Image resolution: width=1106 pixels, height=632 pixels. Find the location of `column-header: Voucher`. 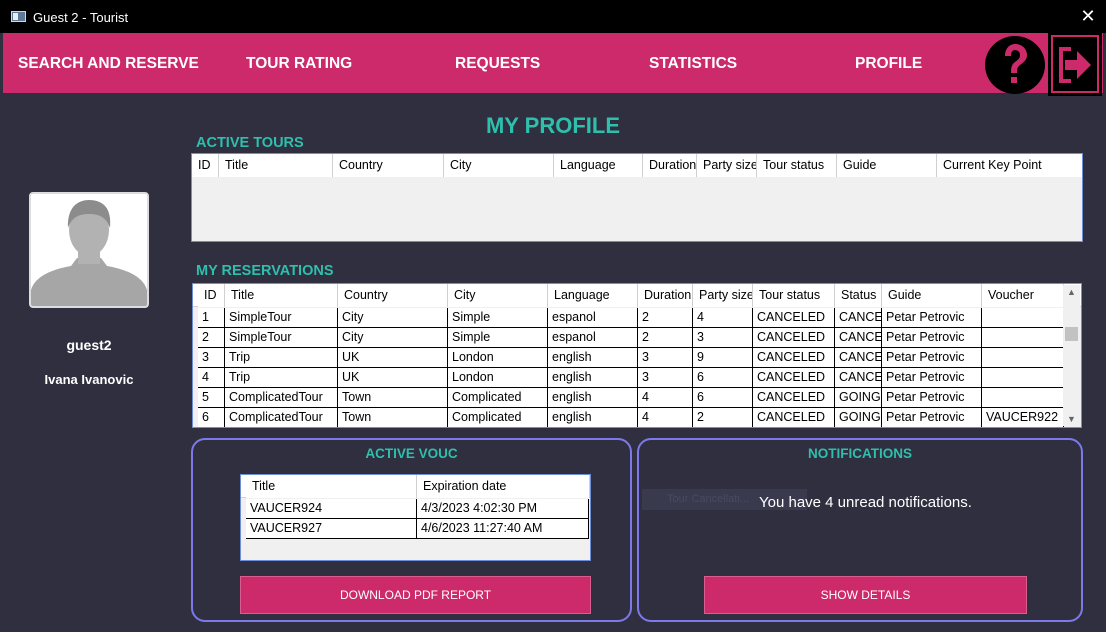

column-header: Voucher is located at coordinates (1023, 295).